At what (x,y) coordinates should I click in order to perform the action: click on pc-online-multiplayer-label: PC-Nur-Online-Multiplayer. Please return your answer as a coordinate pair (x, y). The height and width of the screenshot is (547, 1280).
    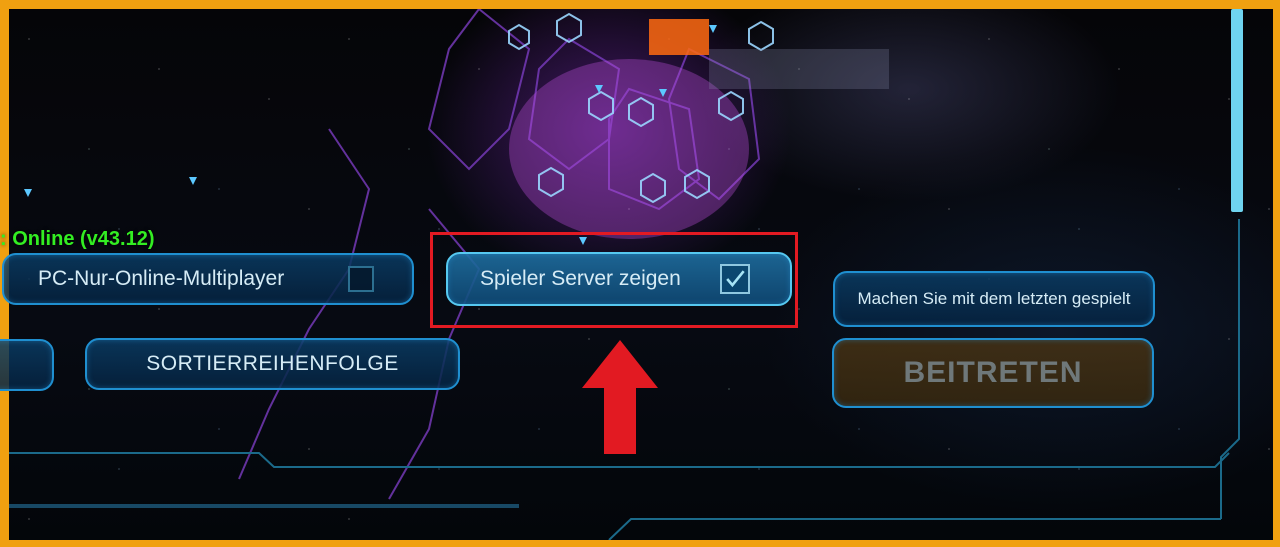
    Looking at the image, I should click on (161, 278).